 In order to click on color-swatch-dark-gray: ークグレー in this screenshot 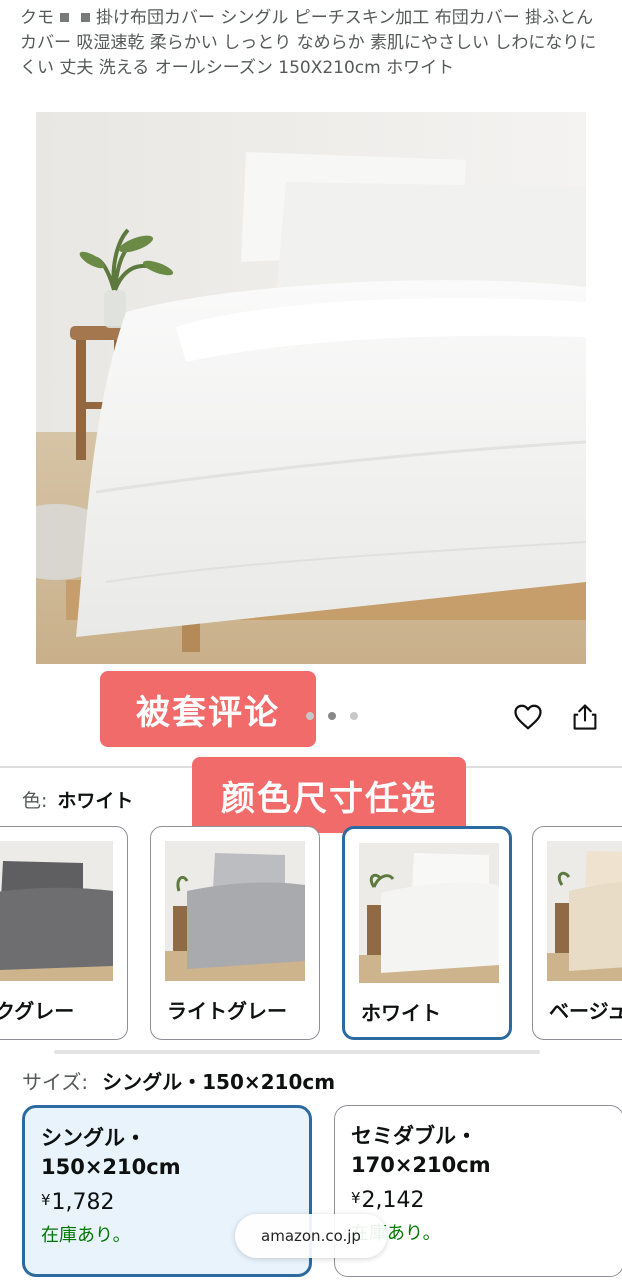, I will do `click(64, 933)`.